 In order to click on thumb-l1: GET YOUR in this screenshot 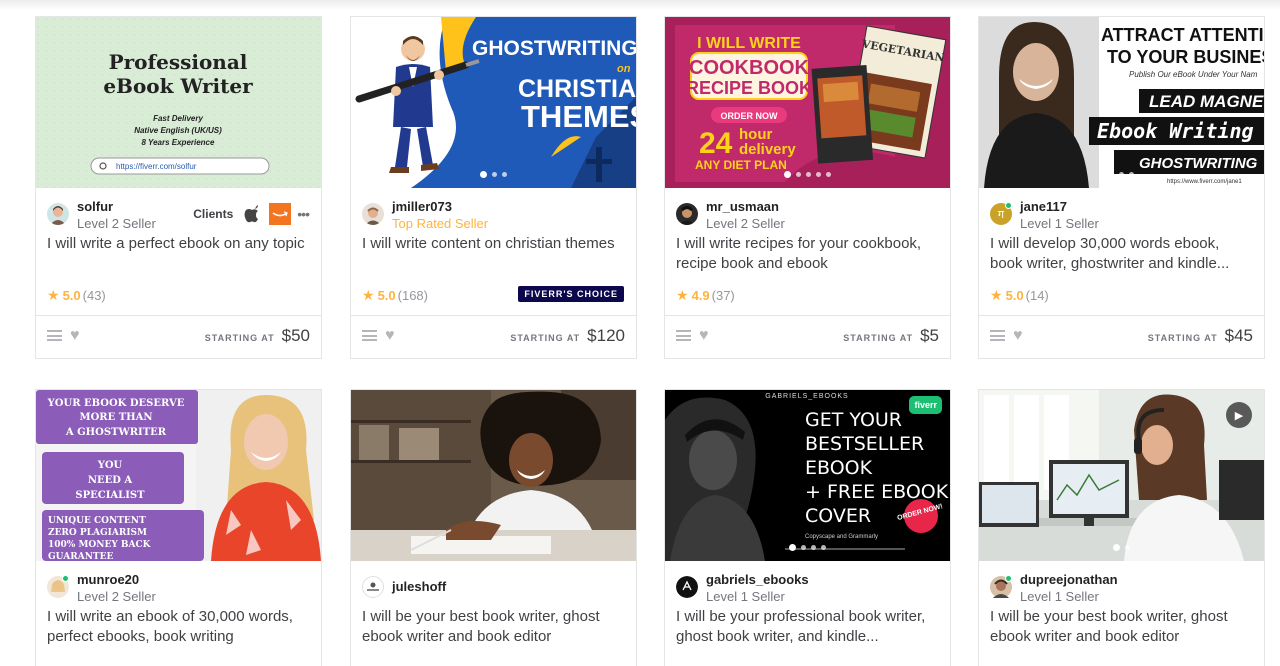, I will do `click(853, 420)`.